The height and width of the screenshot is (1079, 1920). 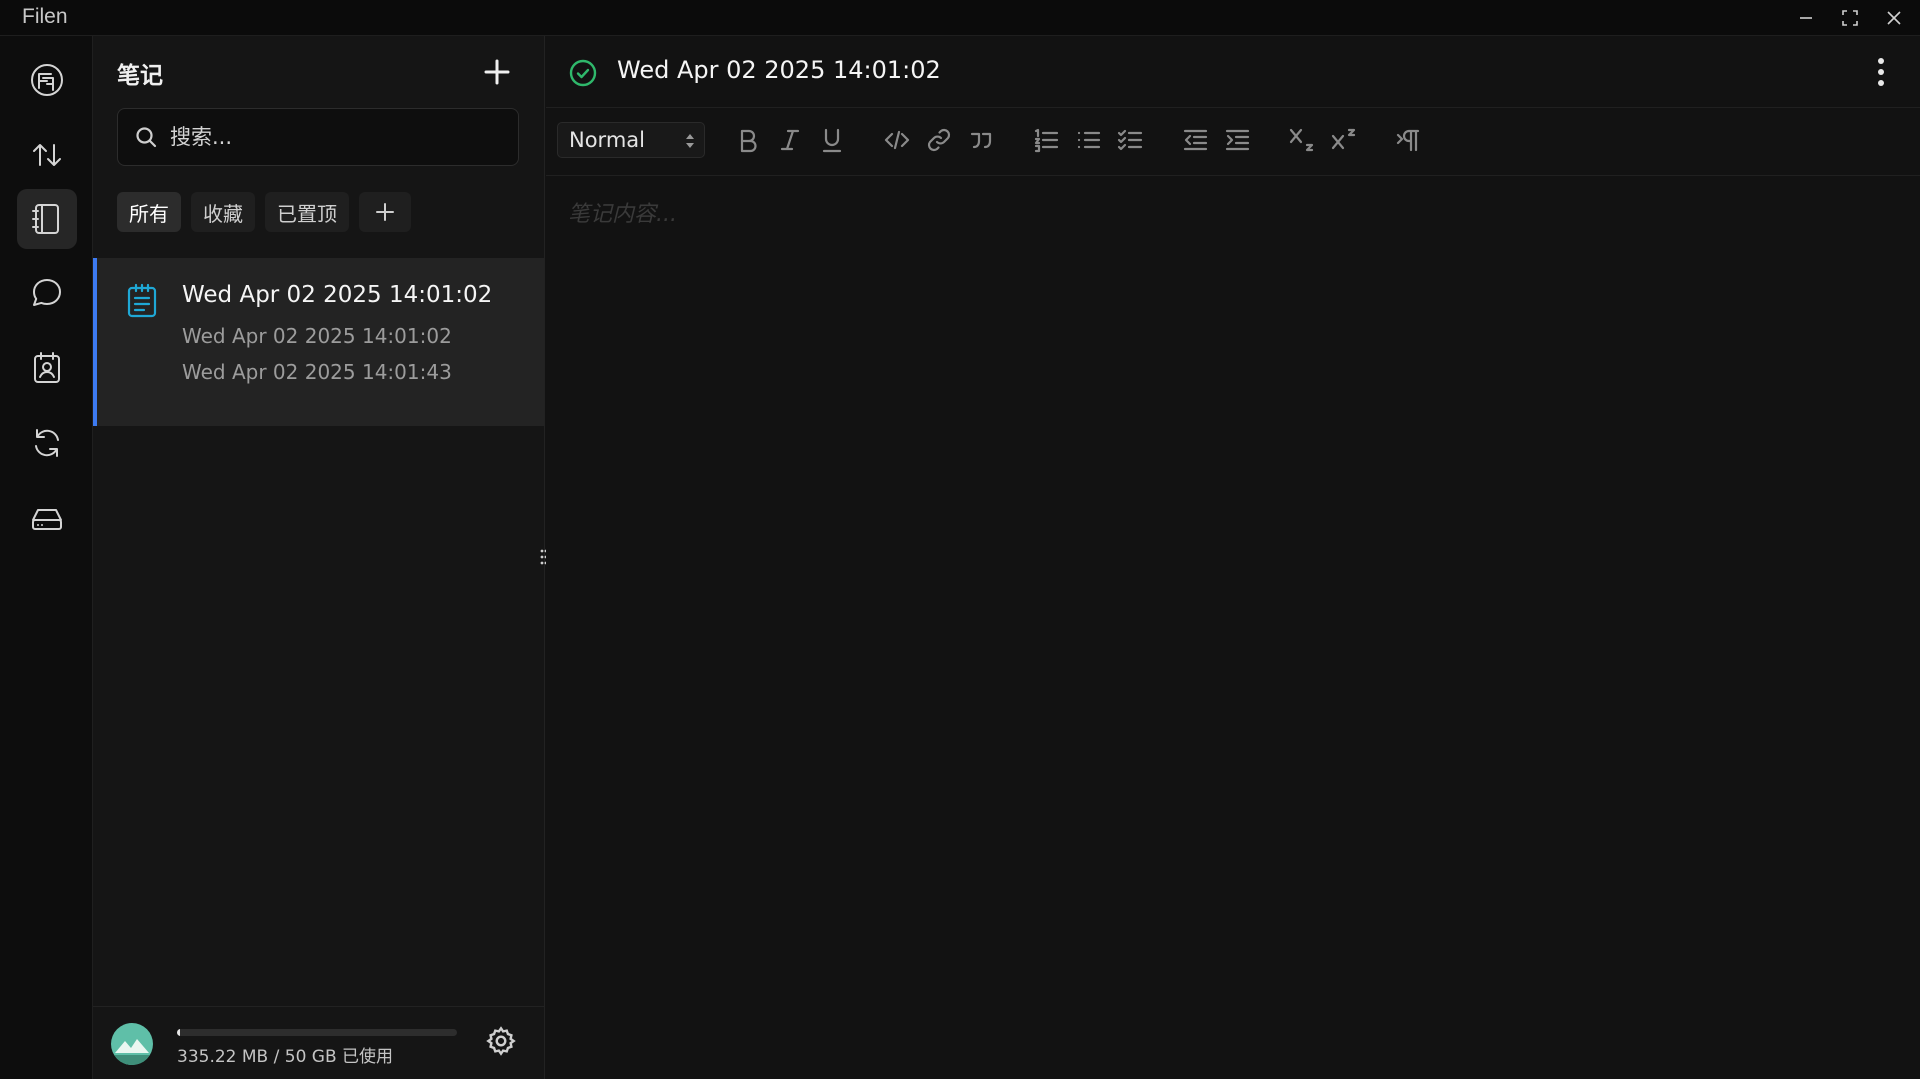 I want to click on search-box, so click(x=318, y=137).